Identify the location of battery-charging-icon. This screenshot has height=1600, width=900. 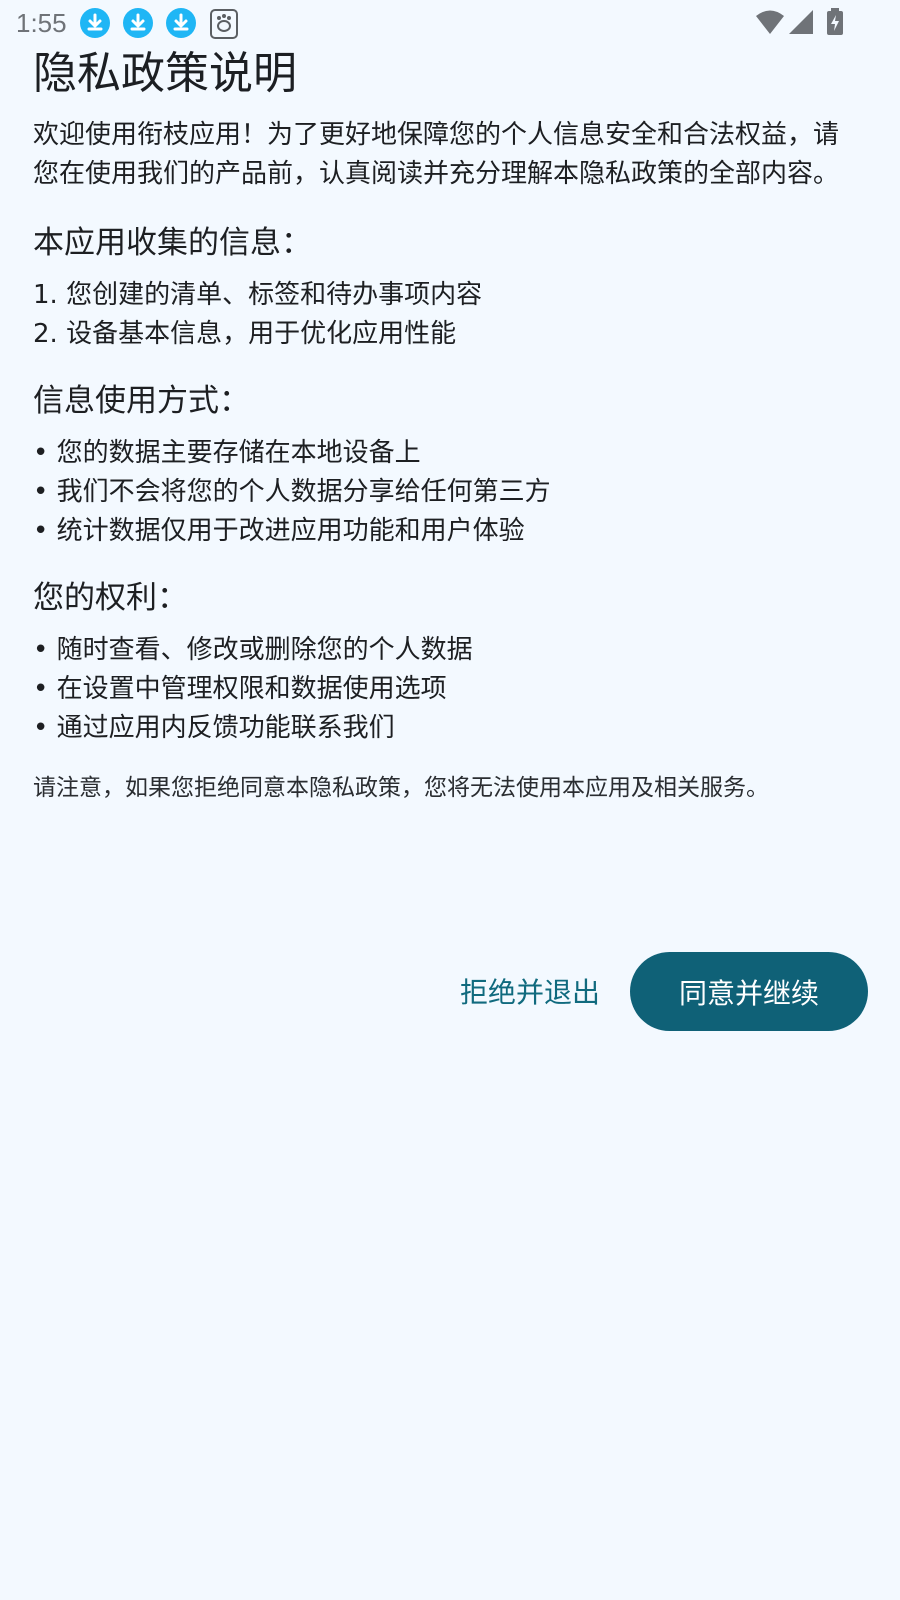
(835, 24).